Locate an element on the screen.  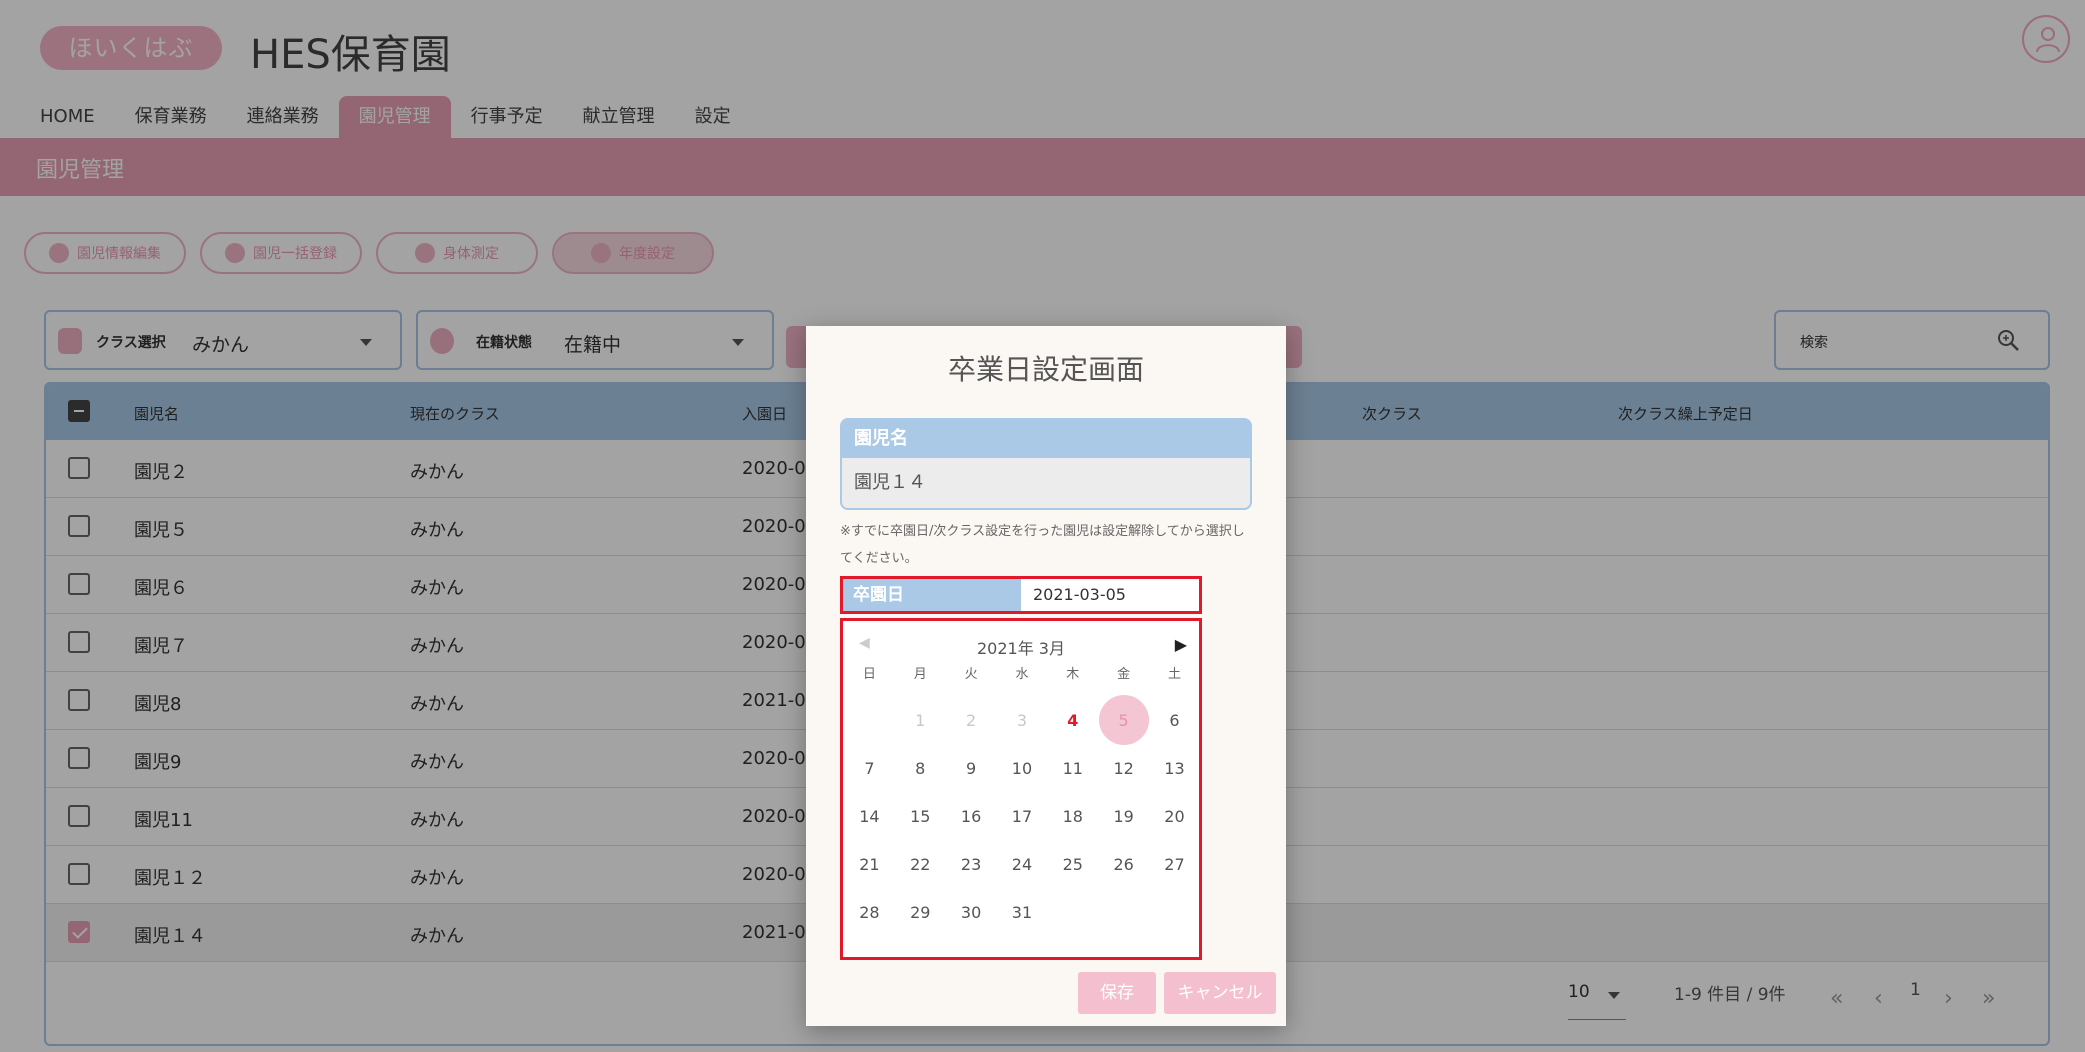
calendar-day-number: 27 is located at coordinates (1174, 864).